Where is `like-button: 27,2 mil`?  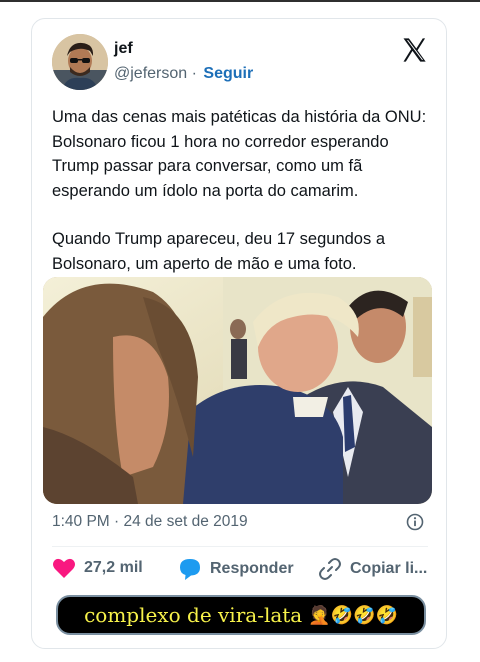 like-button: 27,2 mil is located at coordinates (97, 568).